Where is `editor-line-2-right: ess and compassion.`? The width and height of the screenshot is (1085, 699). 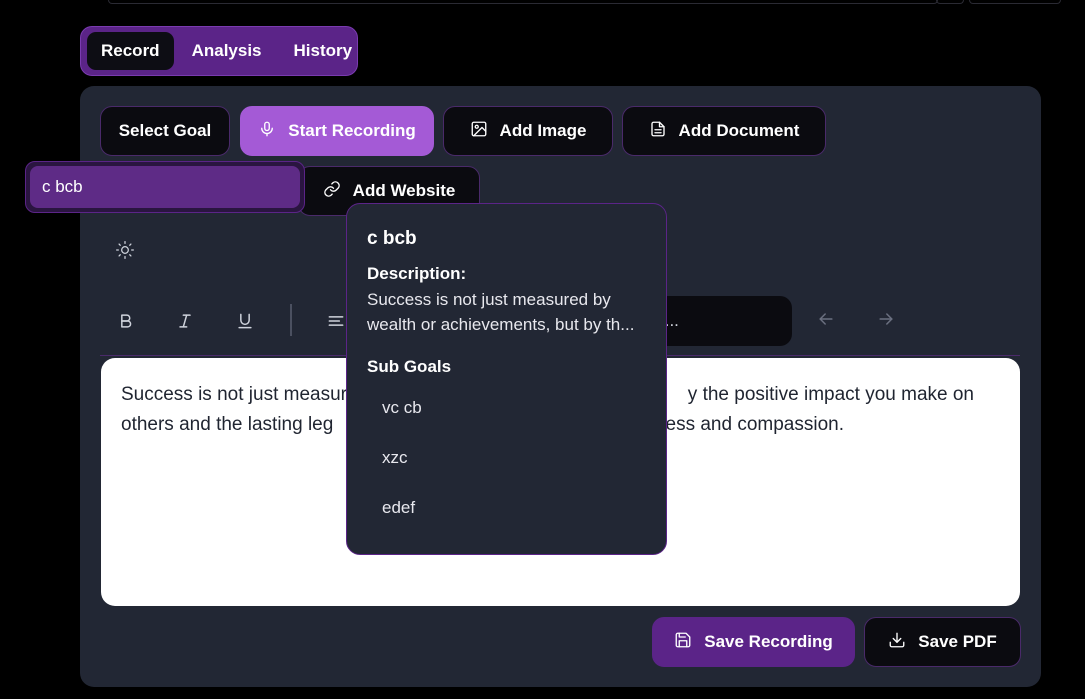 editor-line-2-right: ess and compassion. is located at coordinates (755, 424).